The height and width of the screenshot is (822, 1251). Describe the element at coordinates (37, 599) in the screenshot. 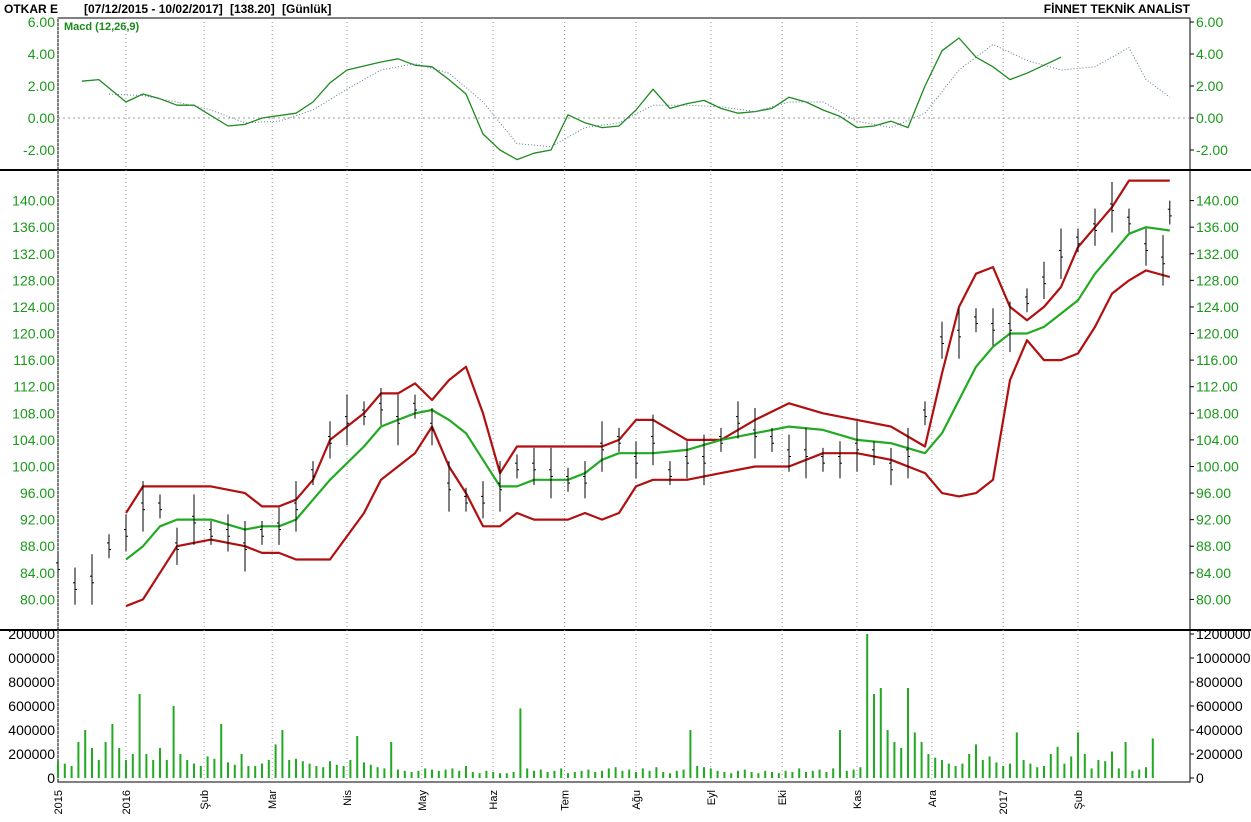

I see `y-tick-label-left: 80.00` at that location.